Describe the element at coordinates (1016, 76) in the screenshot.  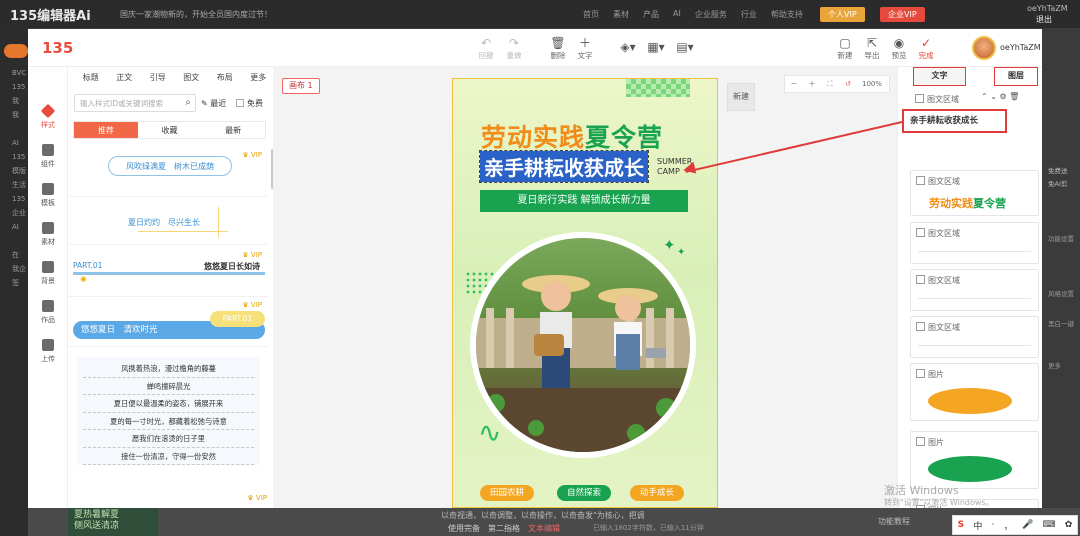
I see `tab-layers: 图层` at that location.